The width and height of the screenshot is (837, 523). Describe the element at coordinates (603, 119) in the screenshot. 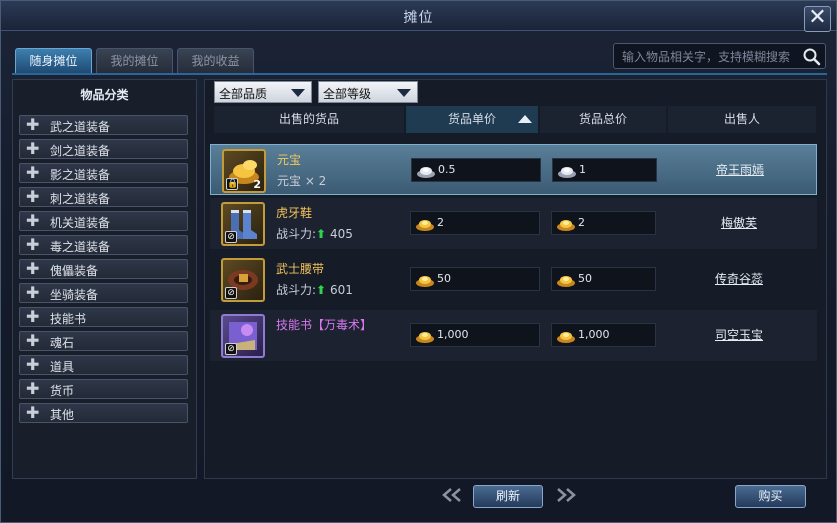

I see `column-header-total-price: 货品总价` at that location.